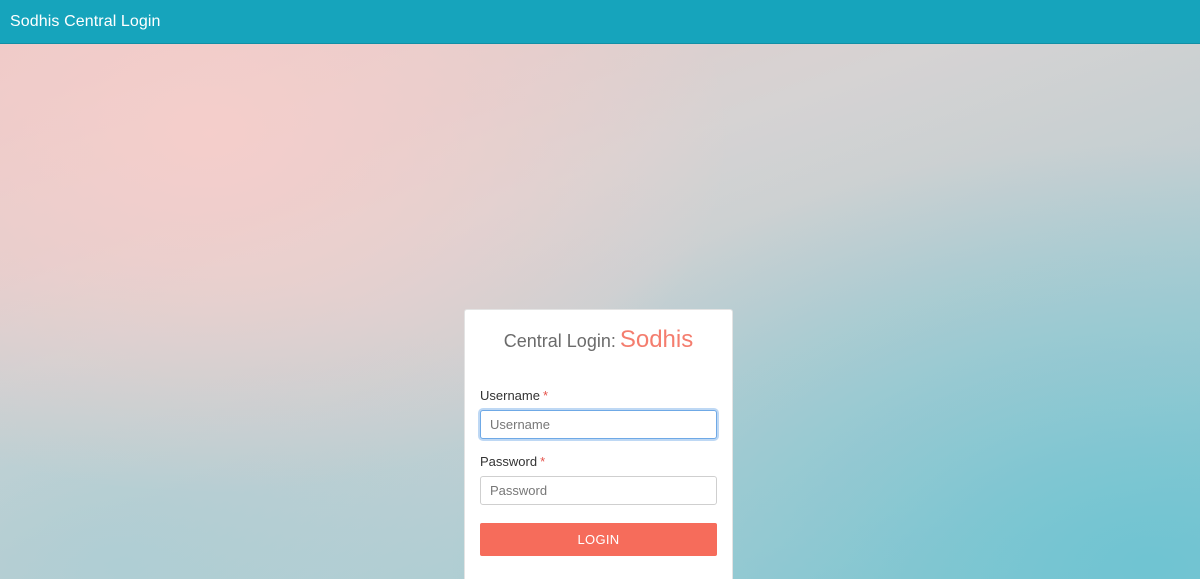 The image size is (1200, 579). I want to click on password-label-text: Password, so click(509, 461).